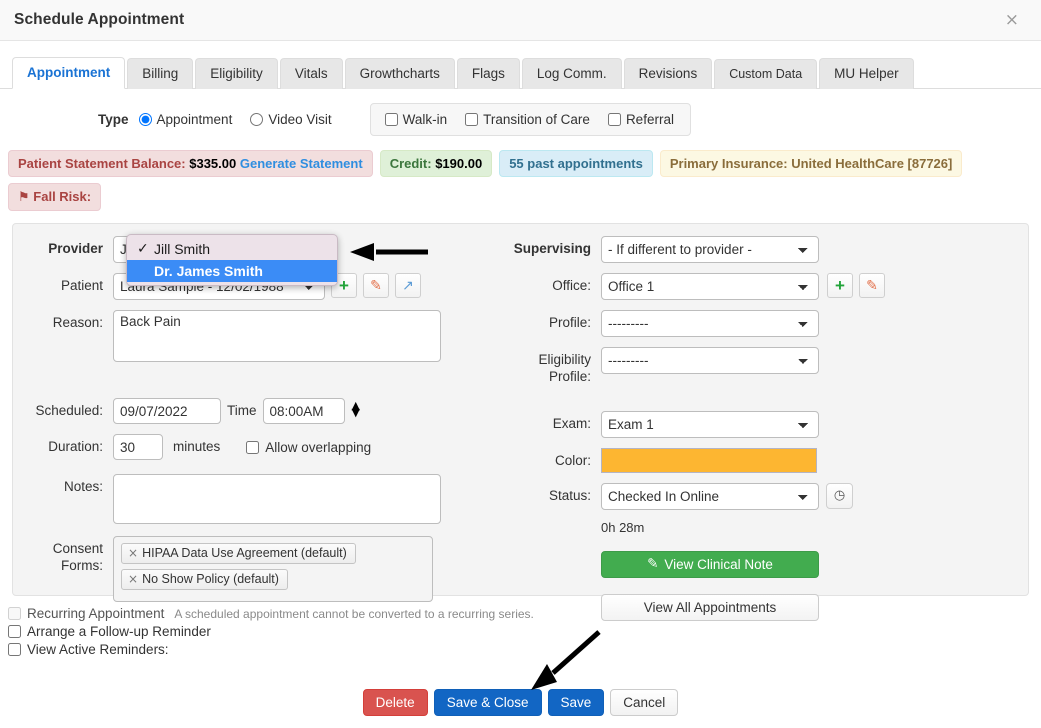  I want to click on consent-forms-label-line2: Forms:, so click(82, 565).